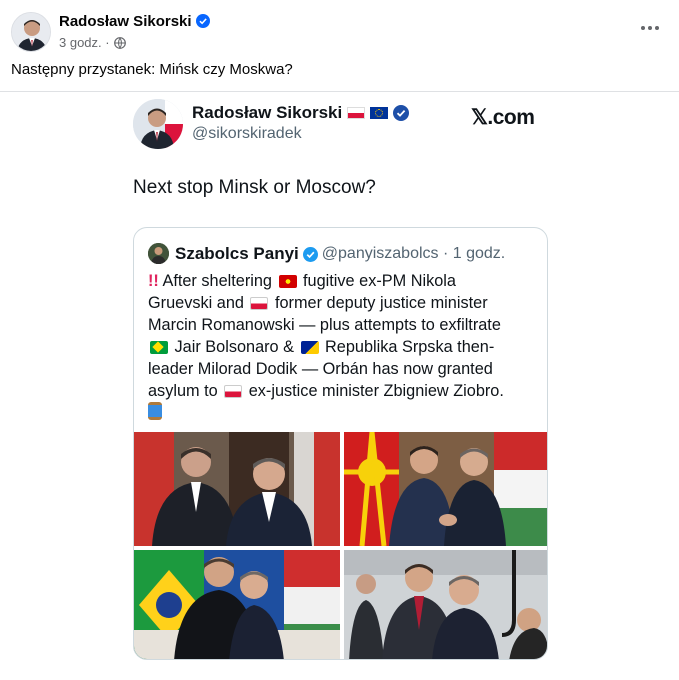 This screenshot has height=680, width=679. Describe the element at coordinates (377, 281) in the screenshot. I see `quote-text: fugitive ex-PM Nikola` at that location.